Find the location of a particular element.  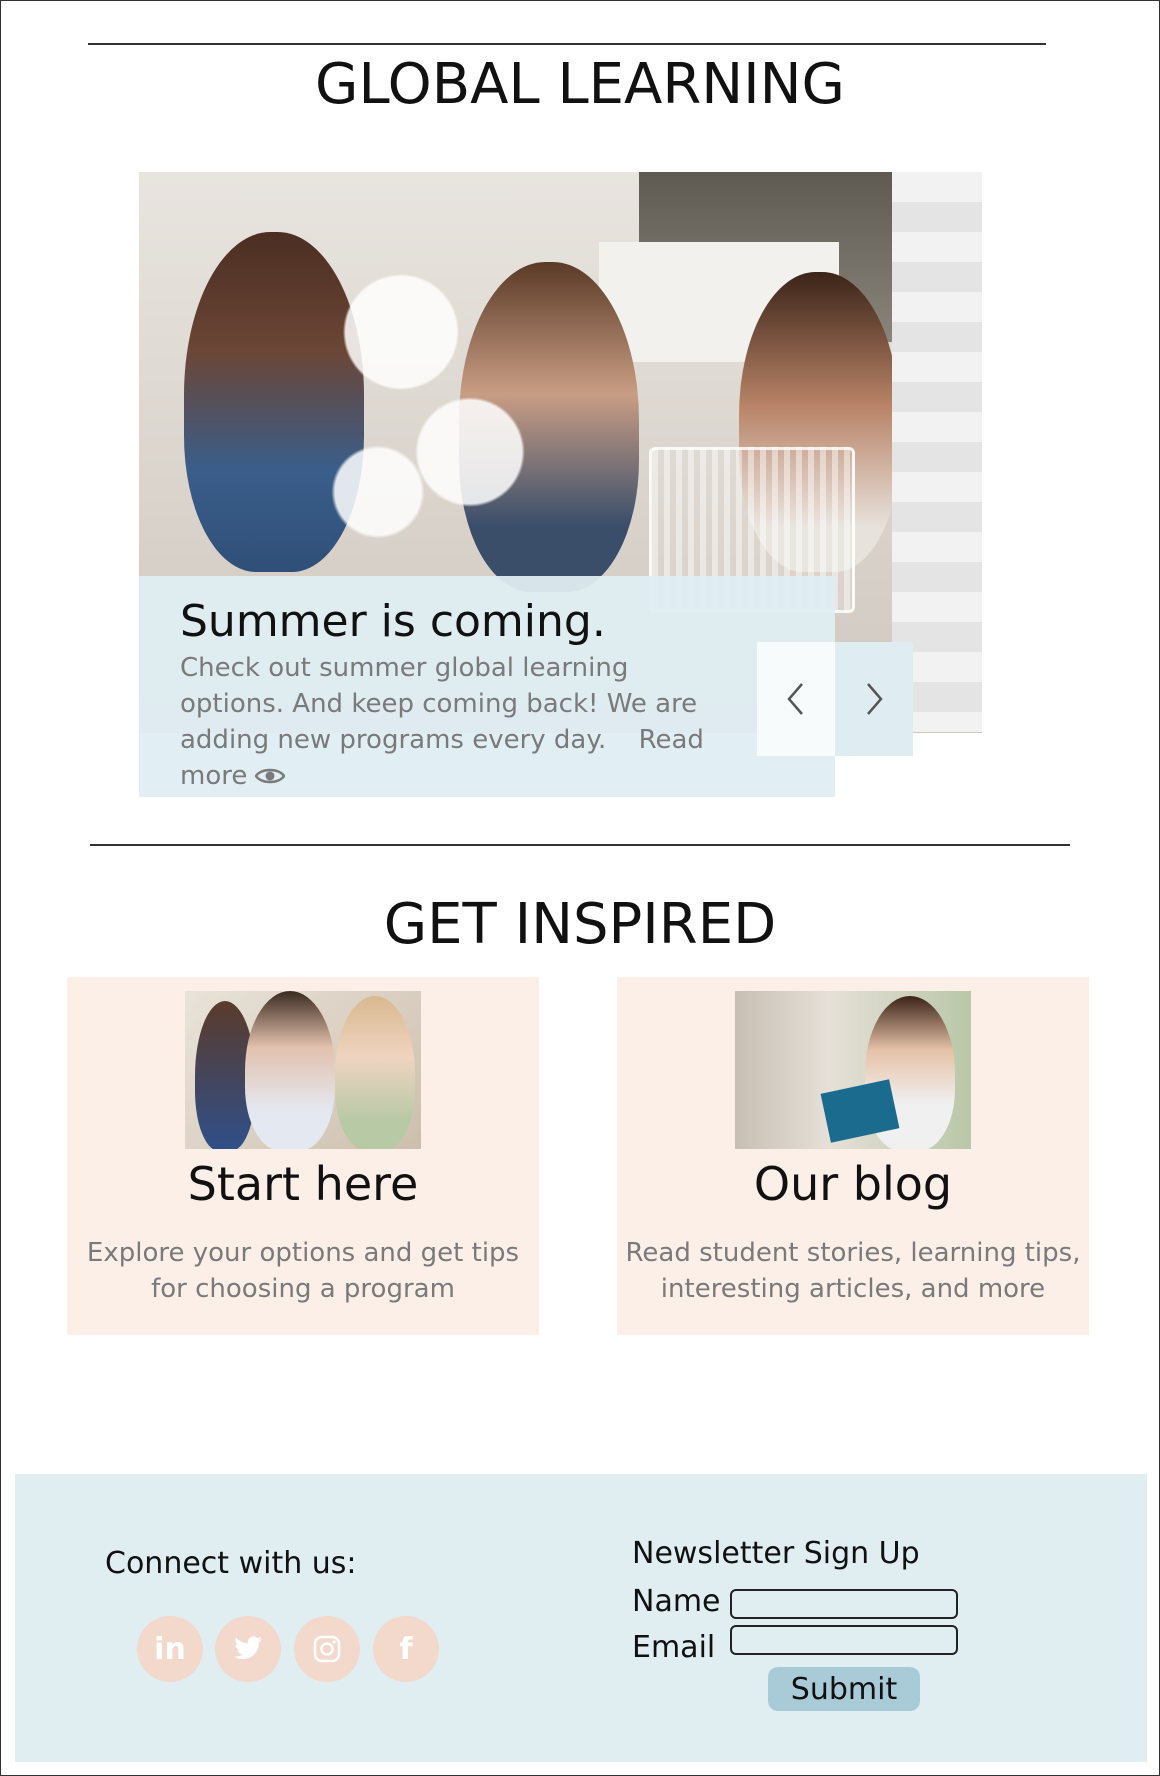

chevron-right-icon is located at coordinates (875, 699).